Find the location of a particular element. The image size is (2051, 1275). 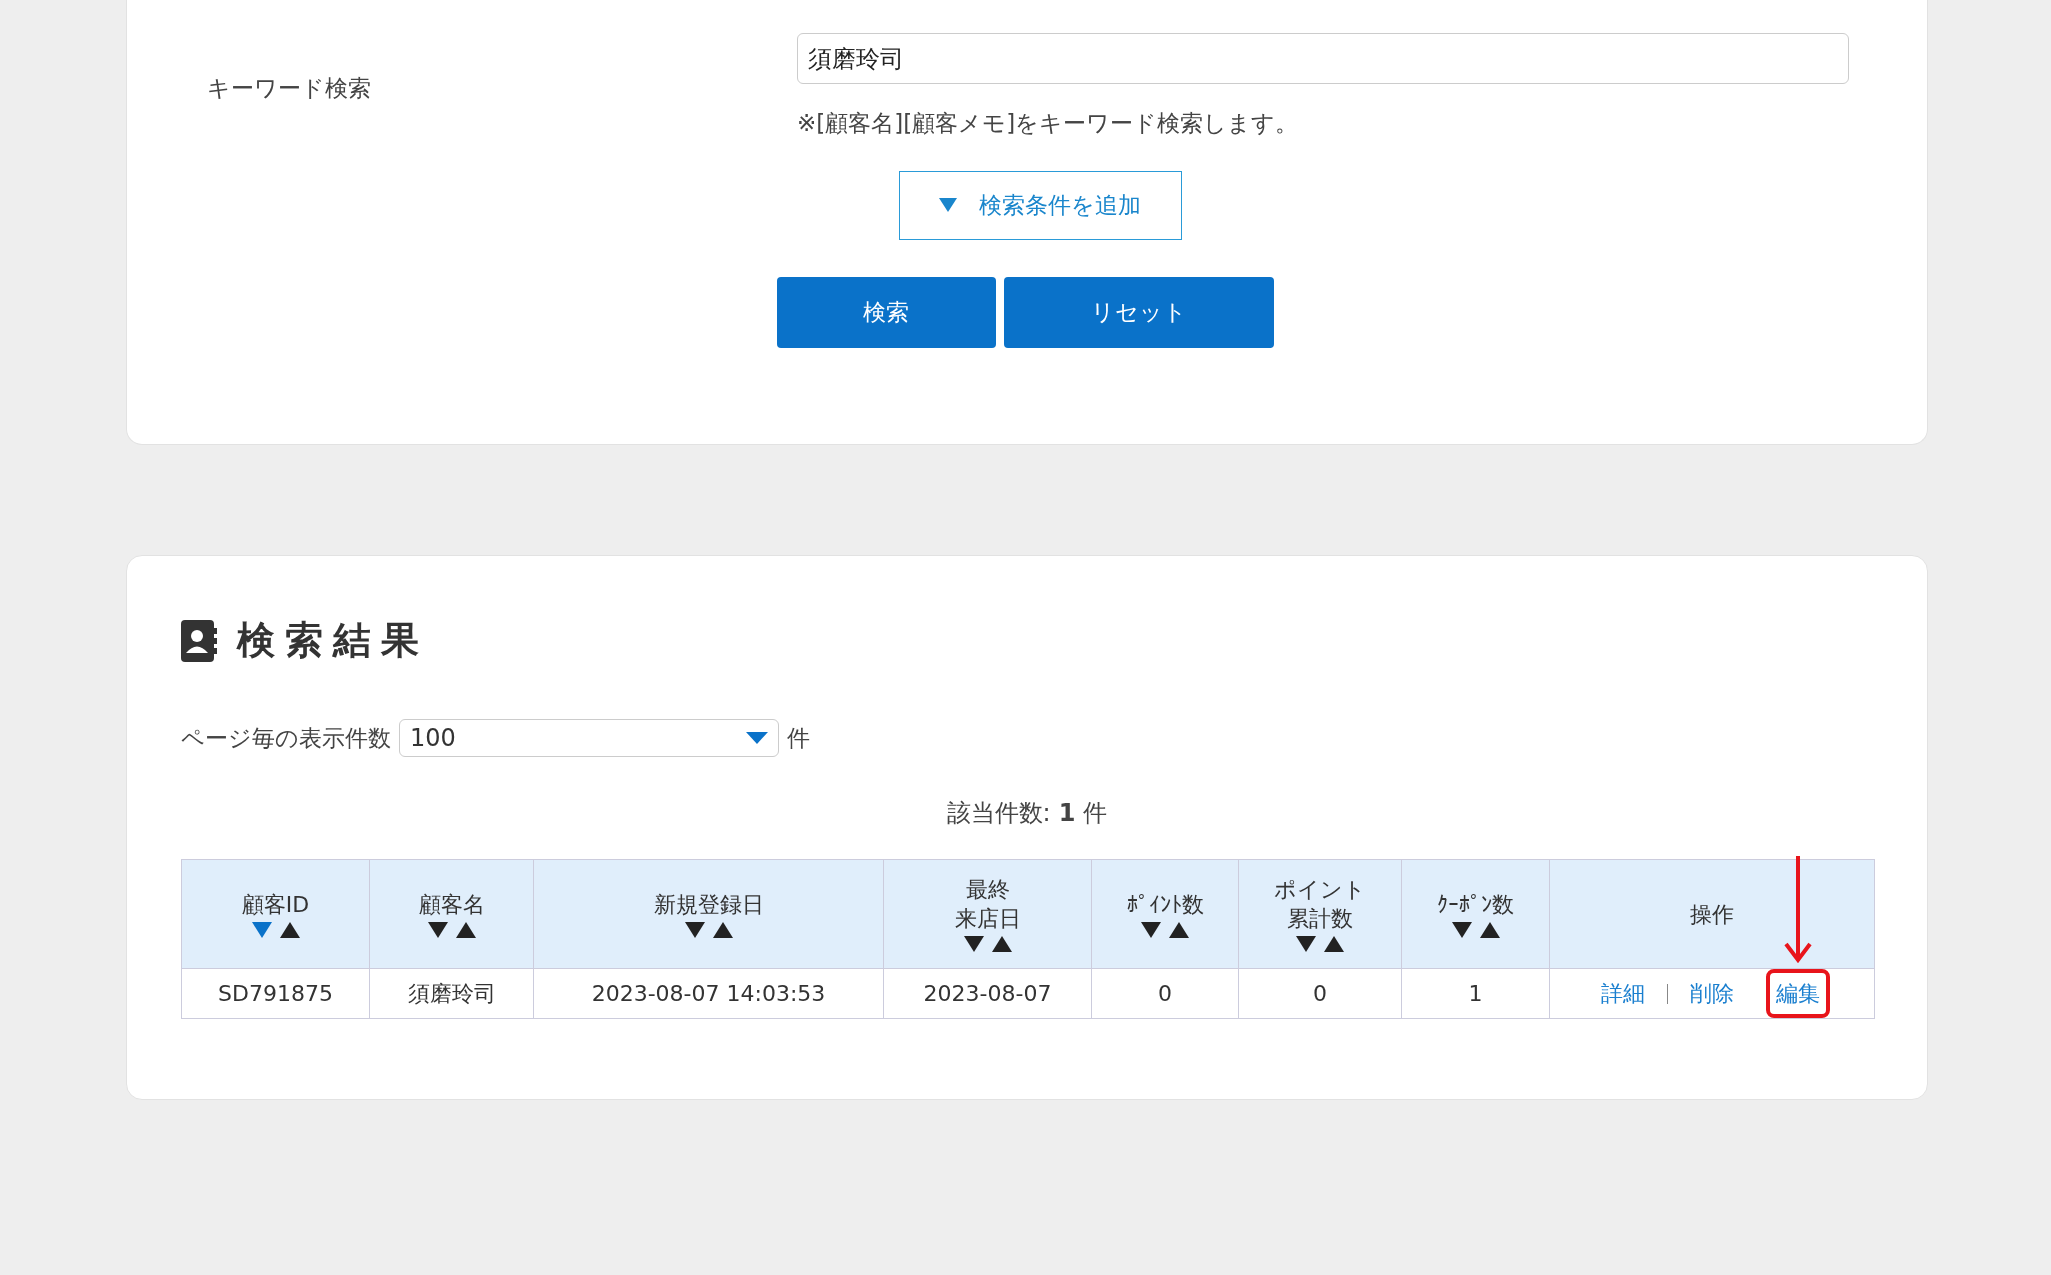

keyword-input: 須磨玲司 is located at coordinates (1323, 58).